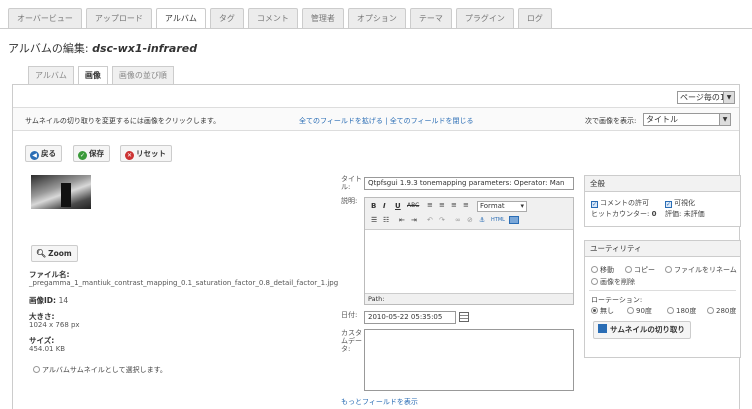 This screenshot has width=752, height=409. Describe the element at coordinates (705, 270) in the screenshot. I see `rename-label: ファイルをリネーム` at that location.